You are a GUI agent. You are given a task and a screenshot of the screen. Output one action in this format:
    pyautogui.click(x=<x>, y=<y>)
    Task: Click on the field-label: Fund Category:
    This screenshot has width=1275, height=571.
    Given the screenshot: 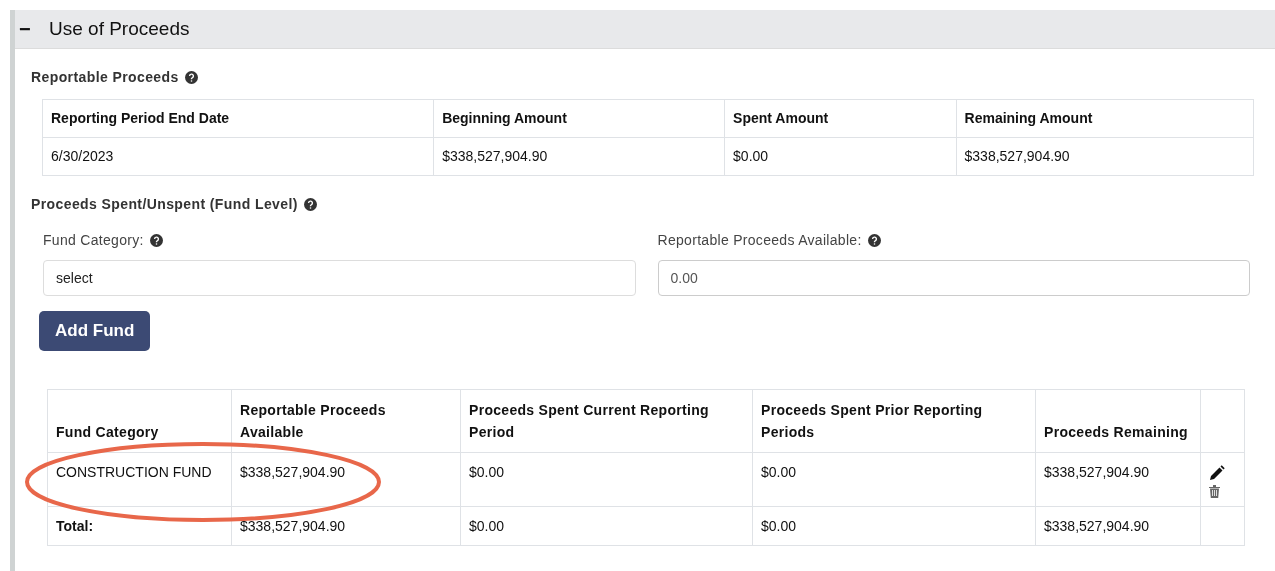 What is the action you would take?
    pyautogui.click(x=93, y=240)
    